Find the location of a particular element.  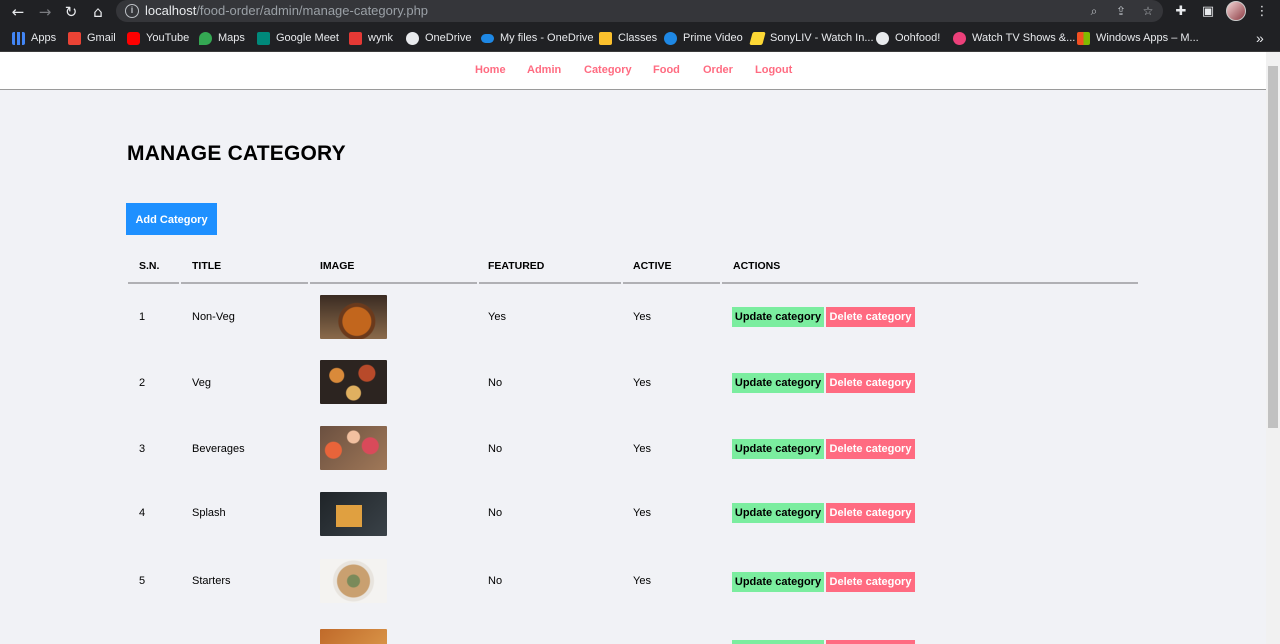

windows-logo-icon is located at coordinates (1083, 38).